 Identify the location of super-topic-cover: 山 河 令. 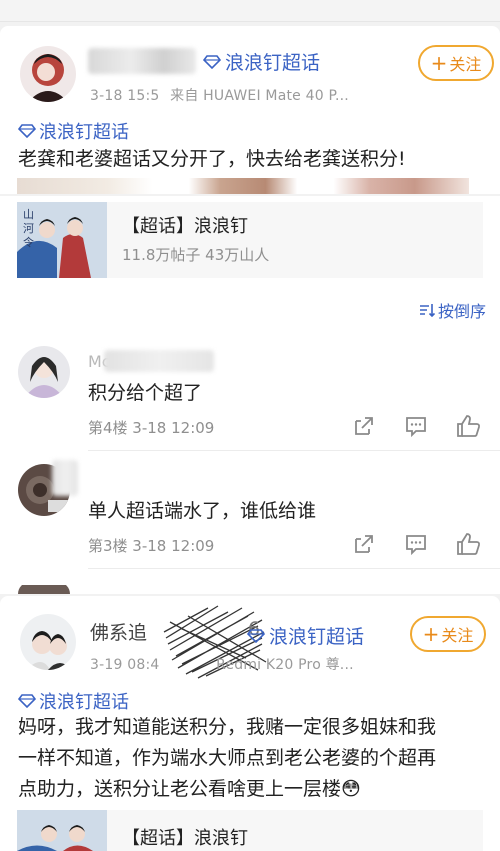
(62, 240).